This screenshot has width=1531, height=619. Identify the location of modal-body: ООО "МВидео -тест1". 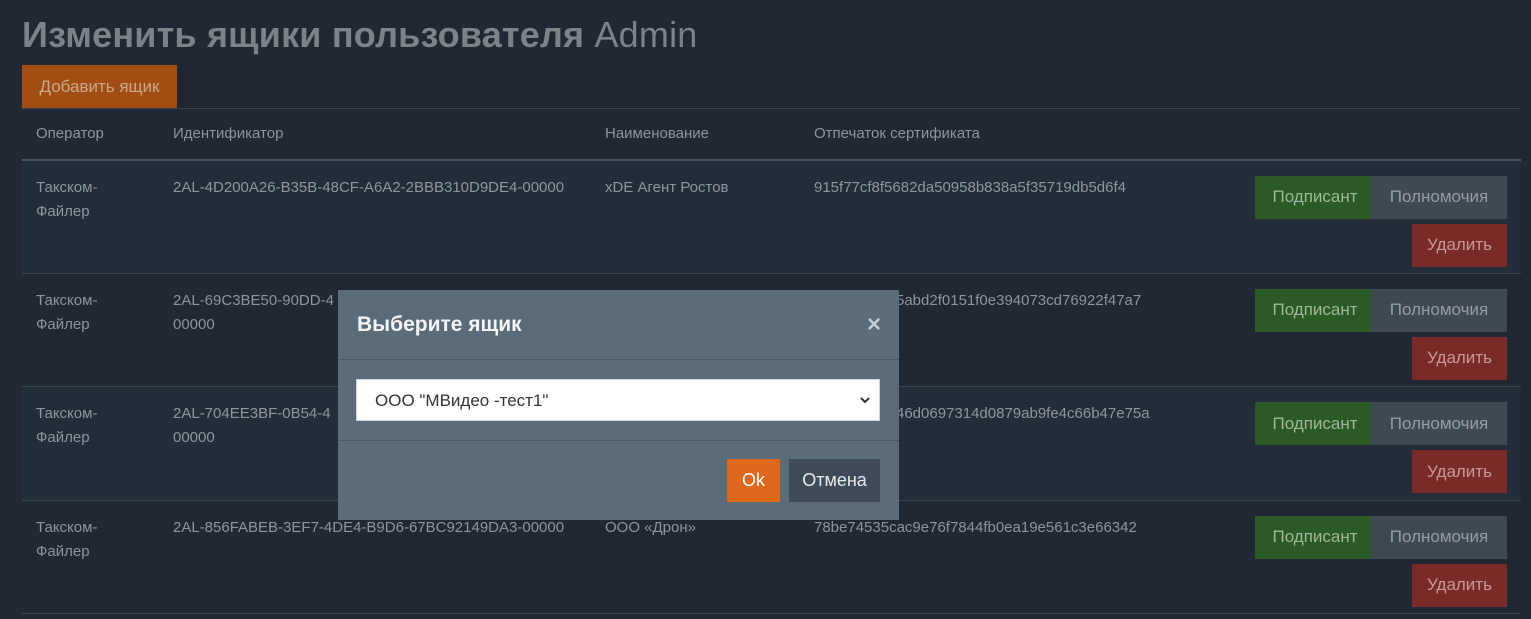
(618, 400).